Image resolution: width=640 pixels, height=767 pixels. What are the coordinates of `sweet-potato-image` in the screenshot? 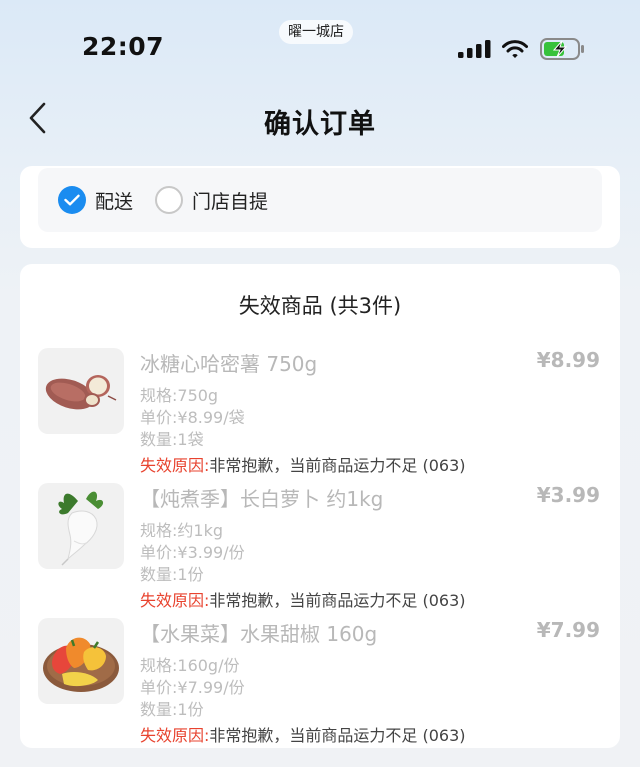 It's located at (81, 391).